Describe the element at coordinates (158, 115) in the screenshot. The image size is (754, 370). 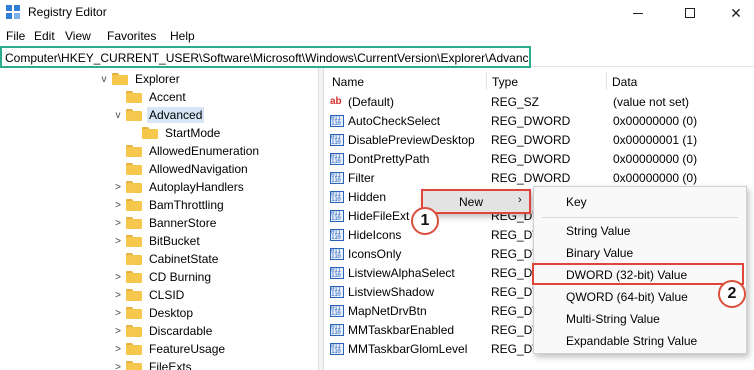
I see `tree-item-advanced: v Advanced` at that location.